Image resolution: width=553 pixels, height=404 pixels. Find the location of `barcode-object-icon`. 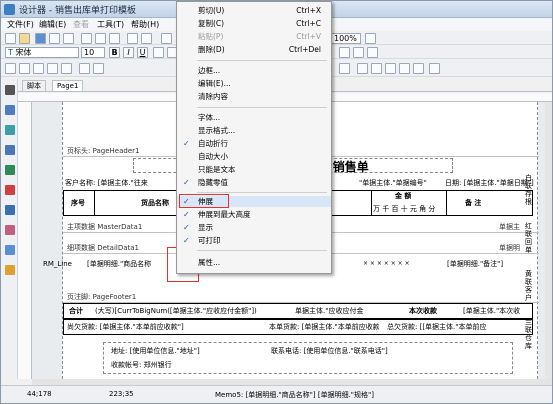

barcode-object-icon is located at coordinates (10, 230).